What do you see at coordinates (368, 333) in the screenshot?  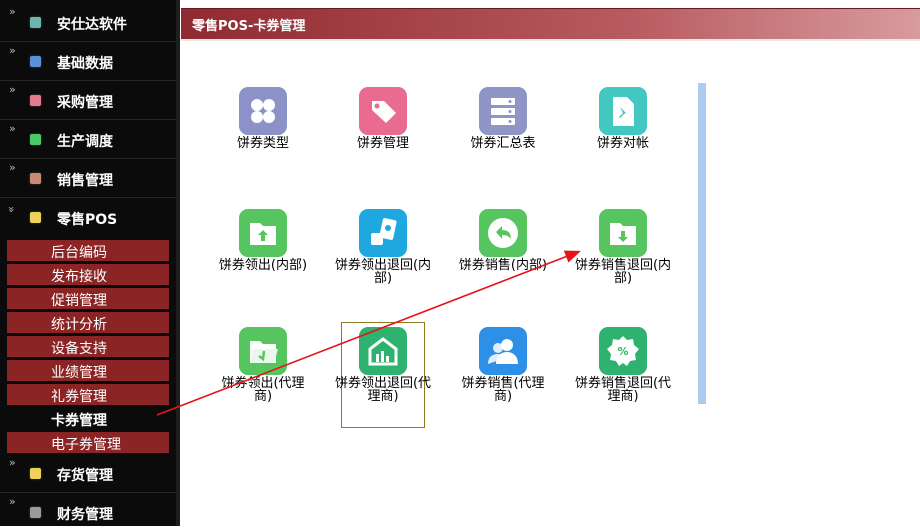 I see `annotation-arrow` at bounding box center [368, 333].